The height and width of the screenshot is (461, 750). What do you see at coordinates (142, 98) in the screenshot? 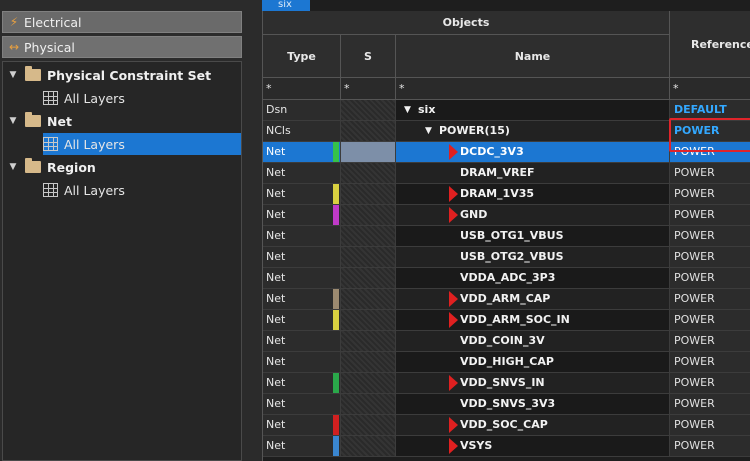
I see `tree-item-all-layers: All Layers` at bounding box center [142, 98].